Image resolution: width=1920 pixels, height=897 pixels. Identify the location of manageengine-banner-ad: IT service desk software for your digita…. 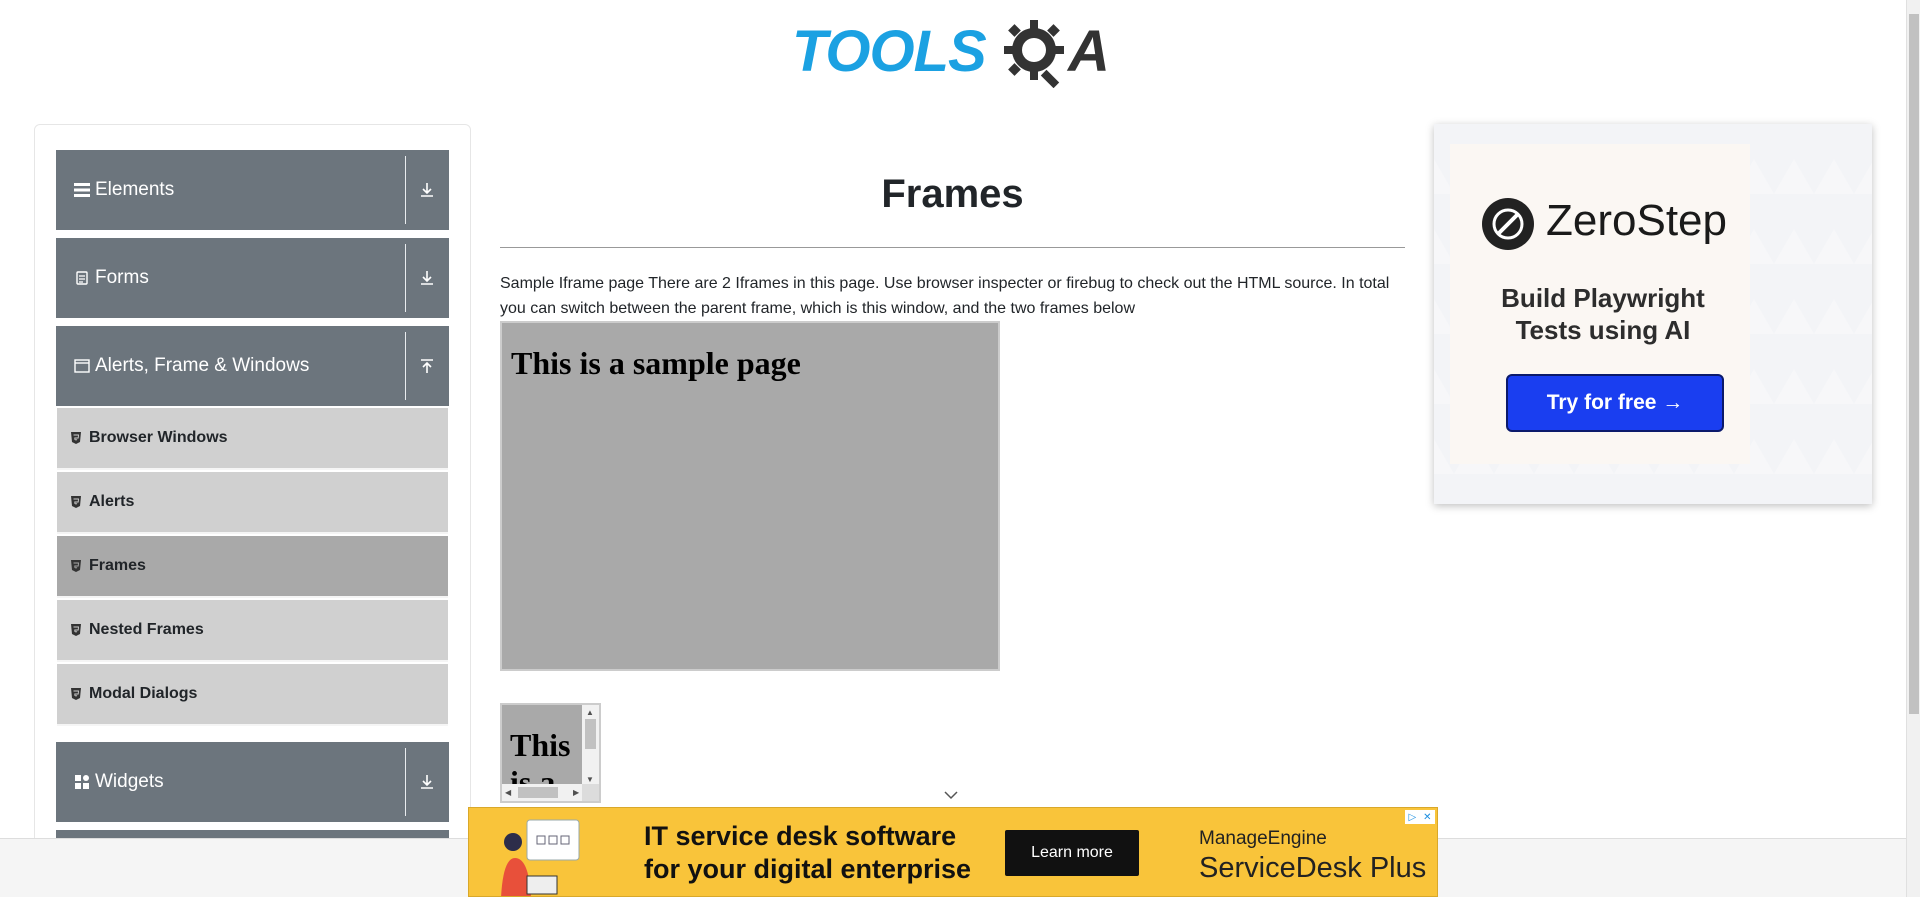
(953, 852).